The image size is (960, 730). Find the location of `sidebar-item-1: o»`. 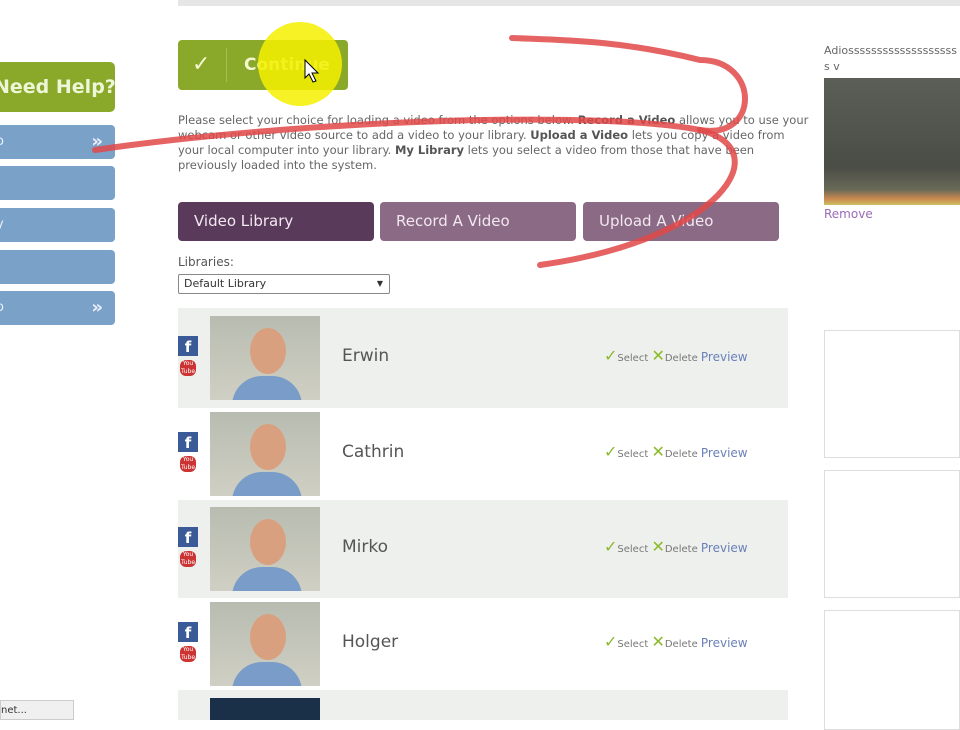

sidebar-item-1: o» is located at coordinates (57, 142).